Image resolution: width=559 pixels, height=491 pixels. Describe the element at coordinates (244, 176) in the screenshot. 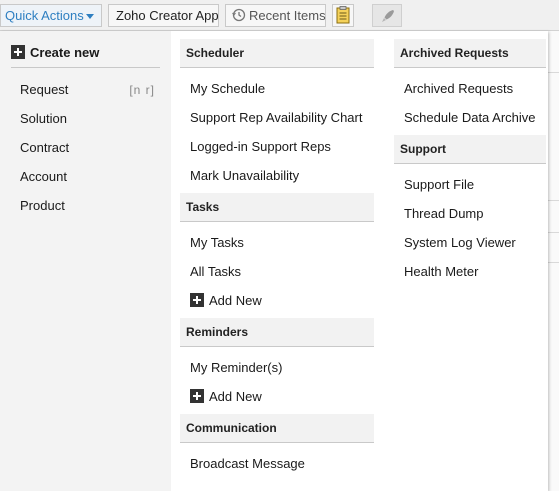

I see `mark-unavailability-link: Mark Unavailability` at that location.